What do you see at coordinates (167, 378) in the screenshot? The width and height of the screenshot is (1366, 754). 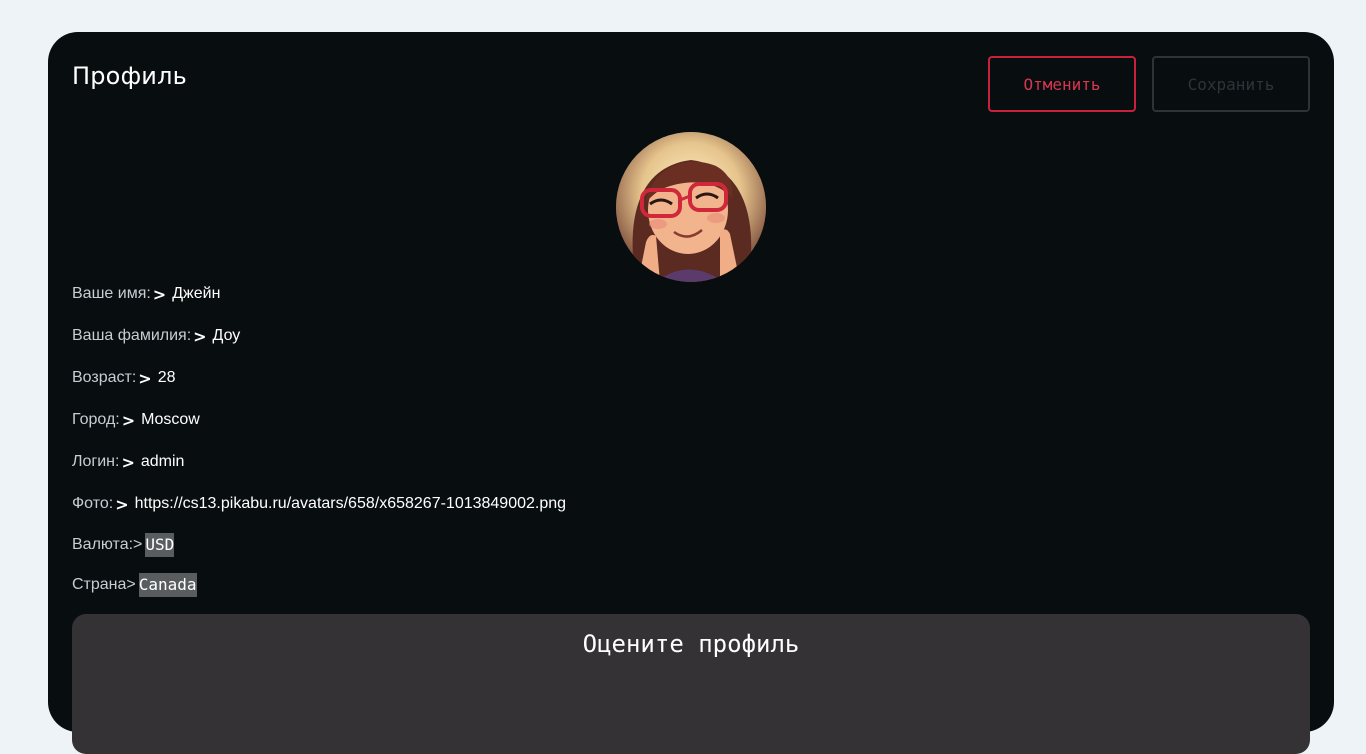 I see `age-value: 28` at bounding box center [167, 378].